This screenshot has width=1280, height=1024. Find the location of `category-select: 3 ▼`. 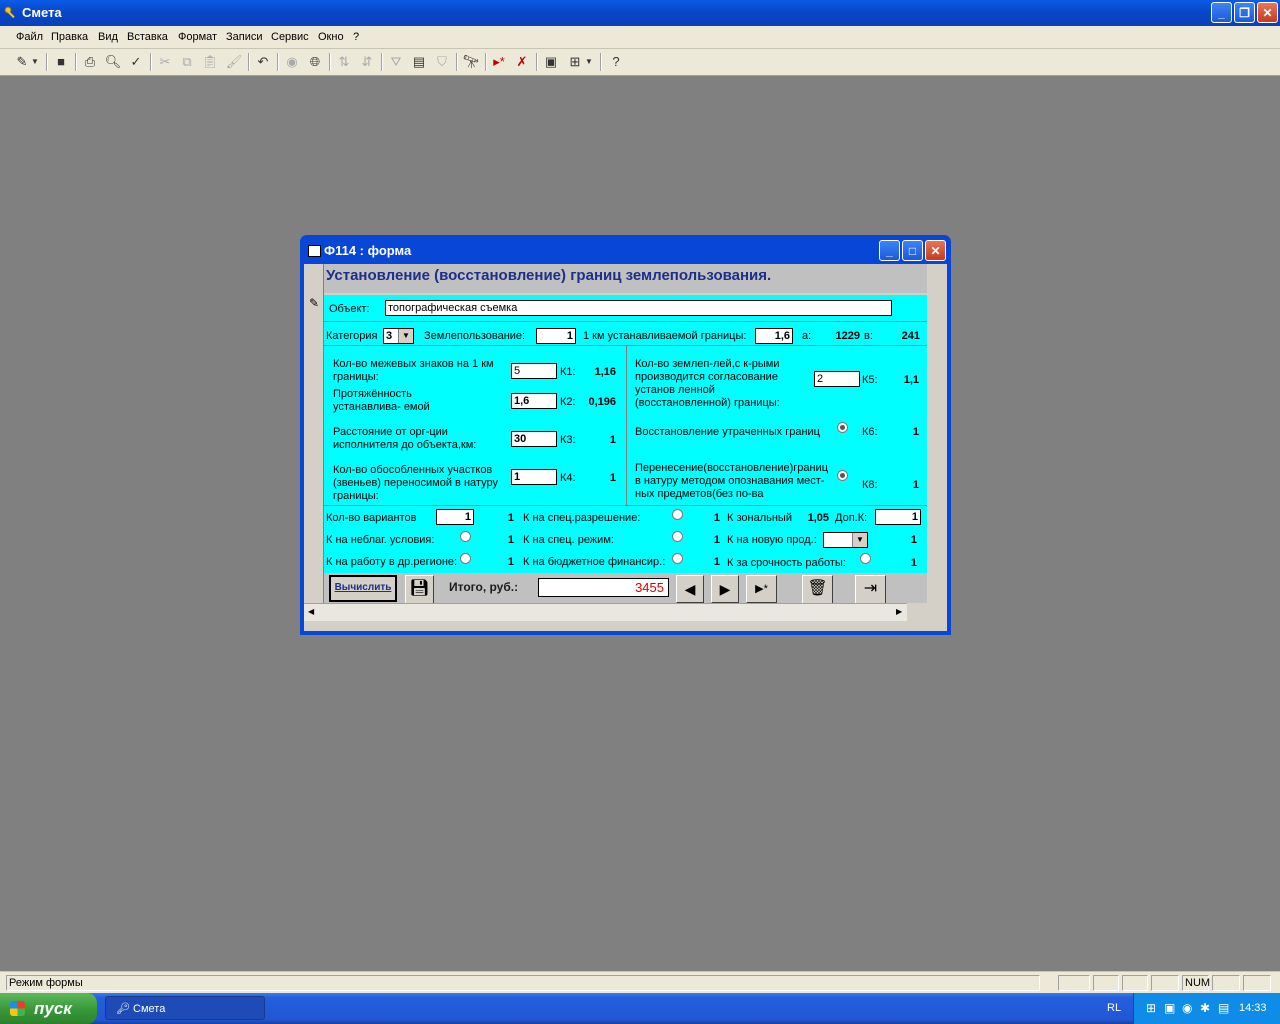

category-select: 3 ▼ is located at coordinates (398, 336).